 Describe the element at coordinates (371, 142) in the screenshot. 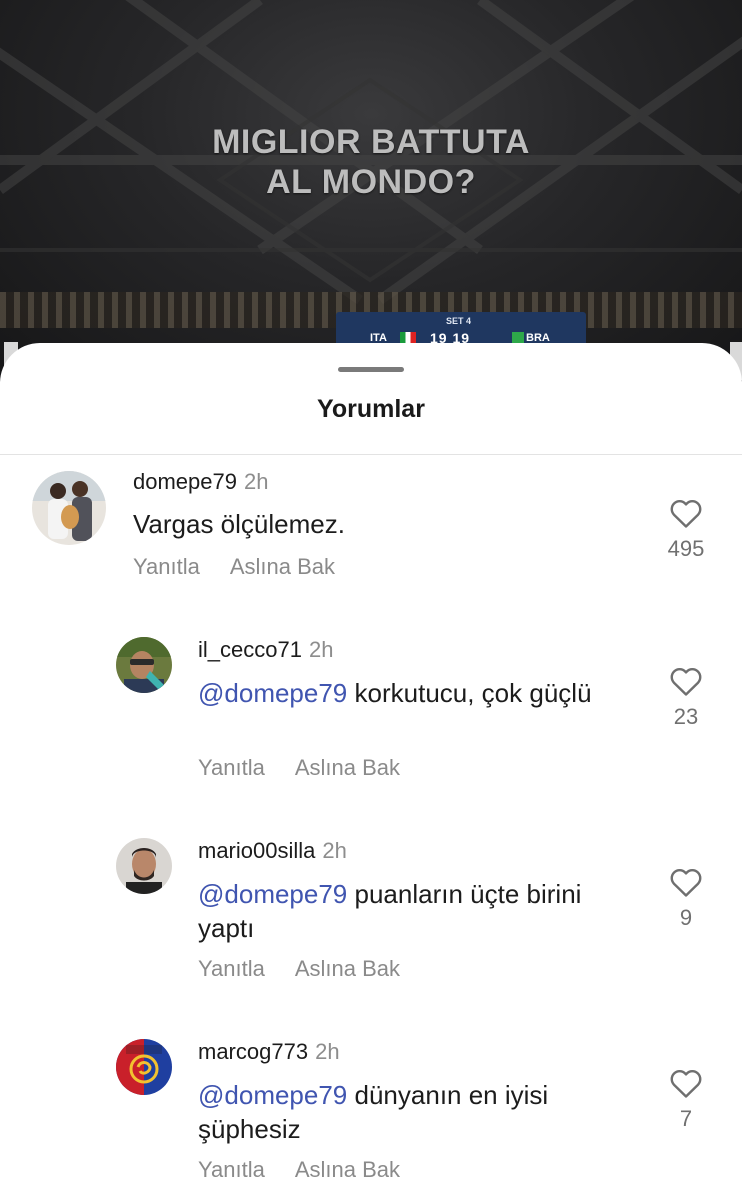

I see `caption-line-1: MIGLIOR BATTUTA` at that location.